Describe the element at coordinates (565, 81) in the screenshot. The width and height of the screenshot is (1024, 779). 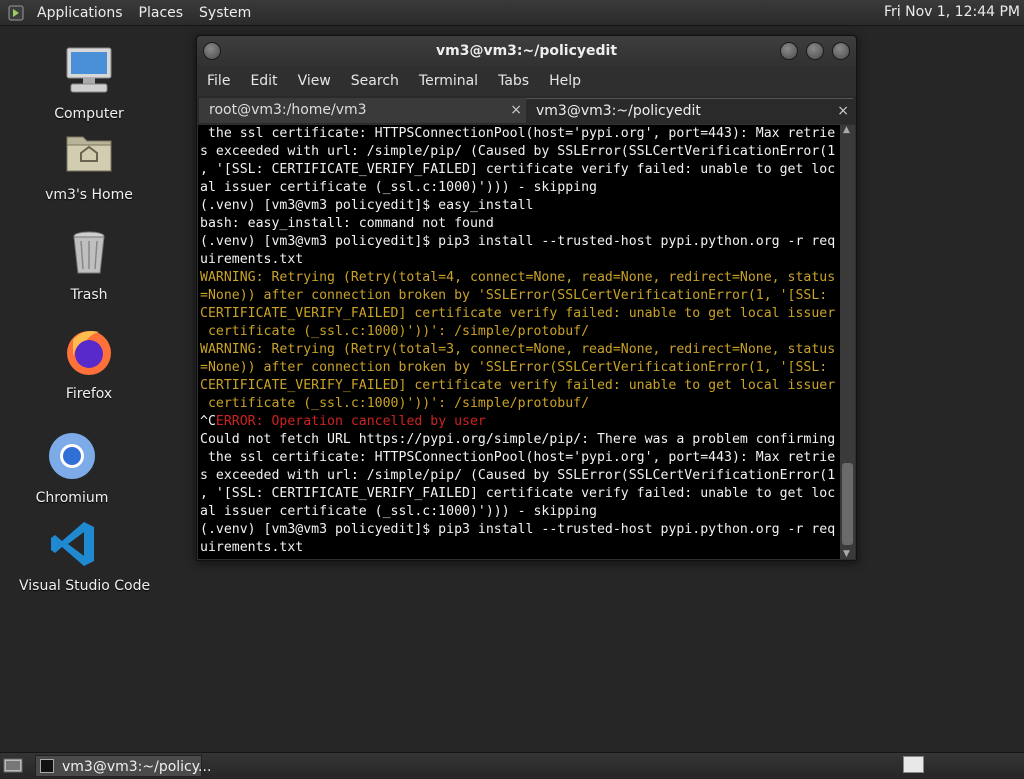
I see `menu-help: Help` at that location.